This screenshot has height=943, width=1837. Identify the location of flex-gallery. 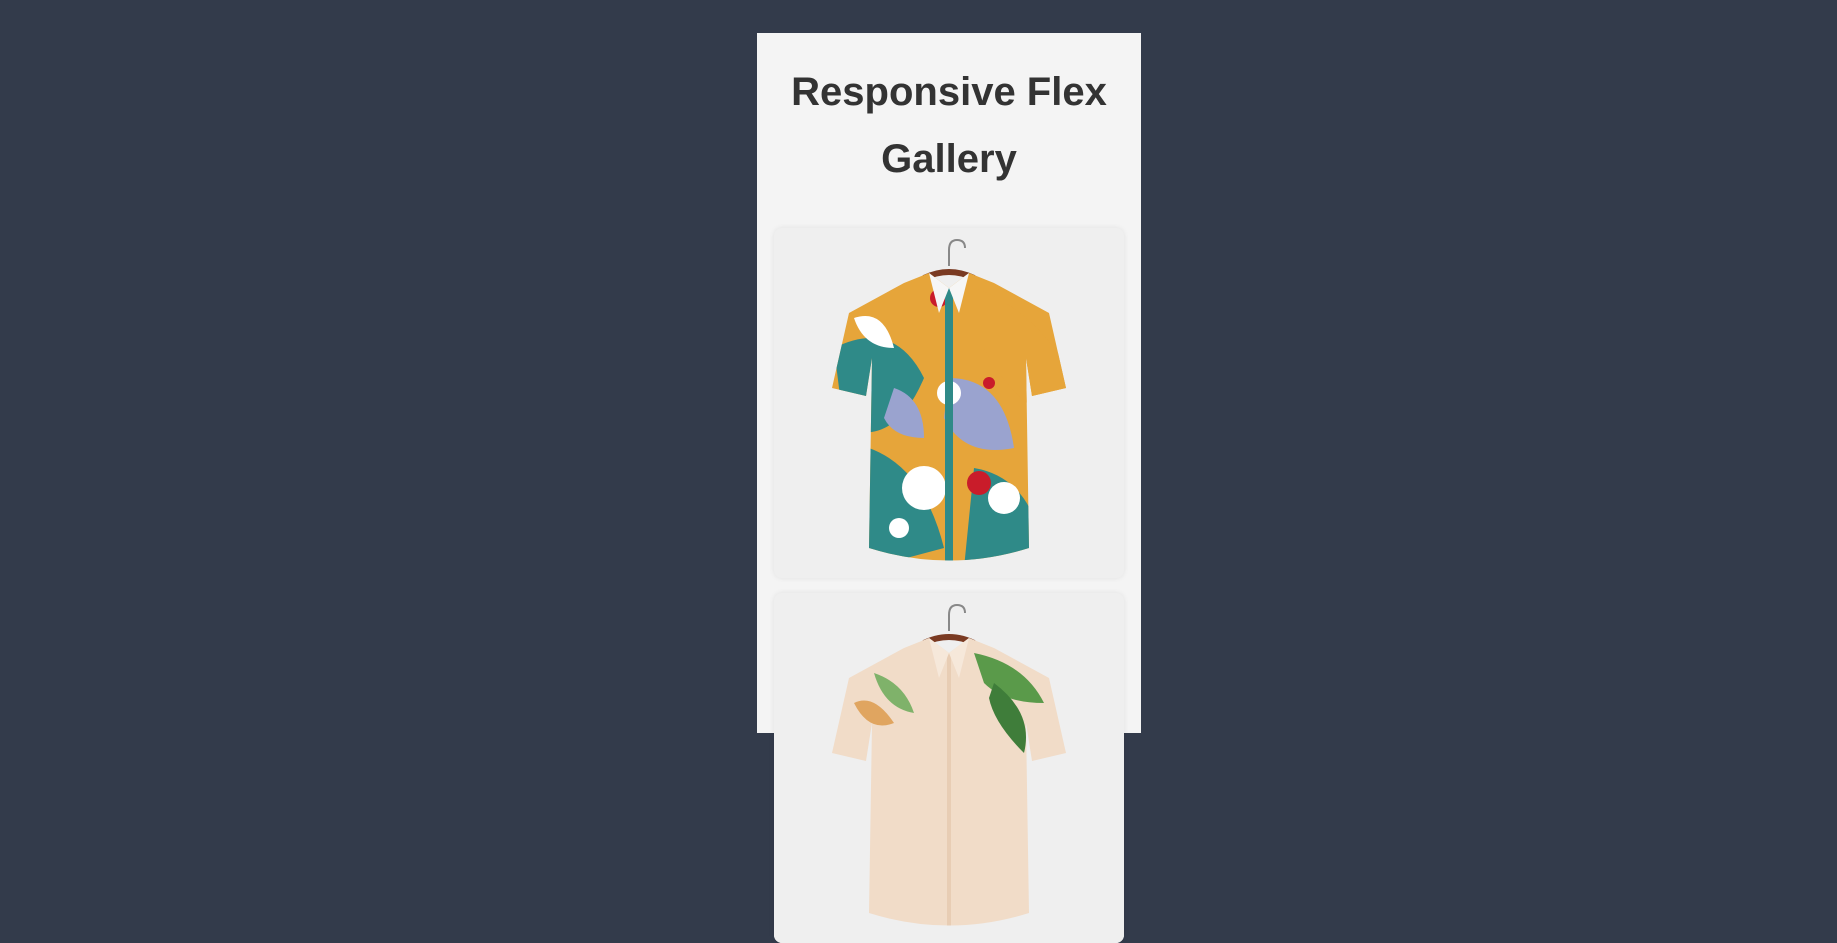
(949, 585).